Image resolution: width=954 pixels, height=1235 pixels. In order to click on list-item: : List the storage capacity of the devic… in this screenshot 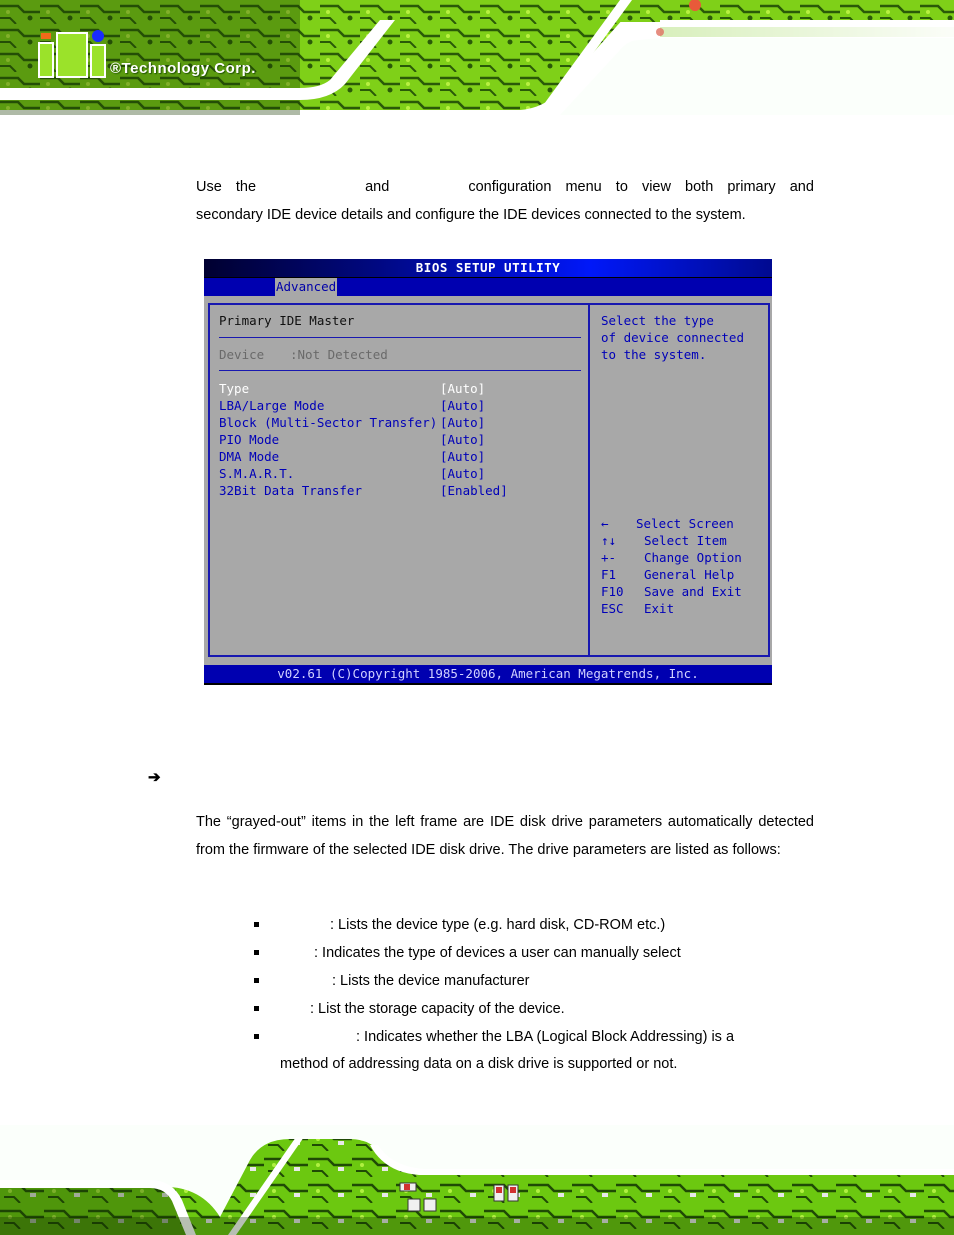, I will do `click(534, 1009)`.